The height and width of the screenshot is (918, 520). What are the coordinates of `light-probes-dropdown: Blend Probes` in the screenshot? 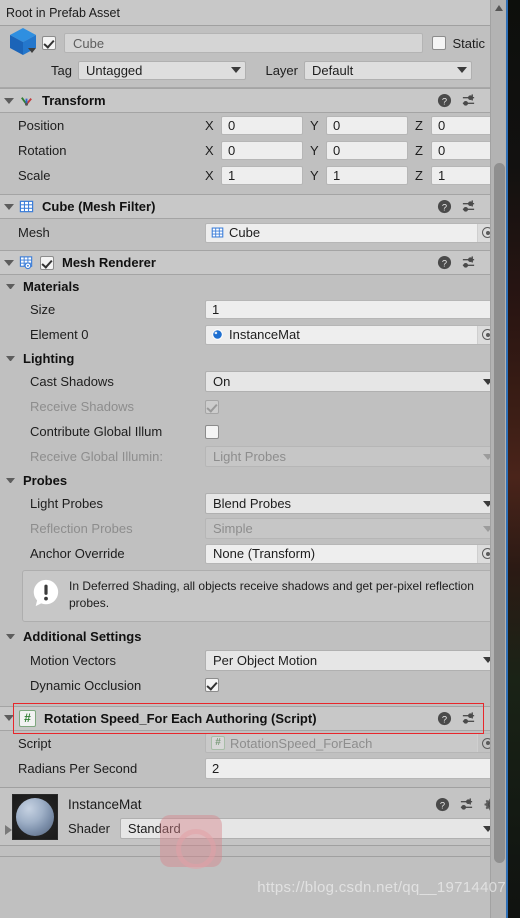 It's located at (351, 503).